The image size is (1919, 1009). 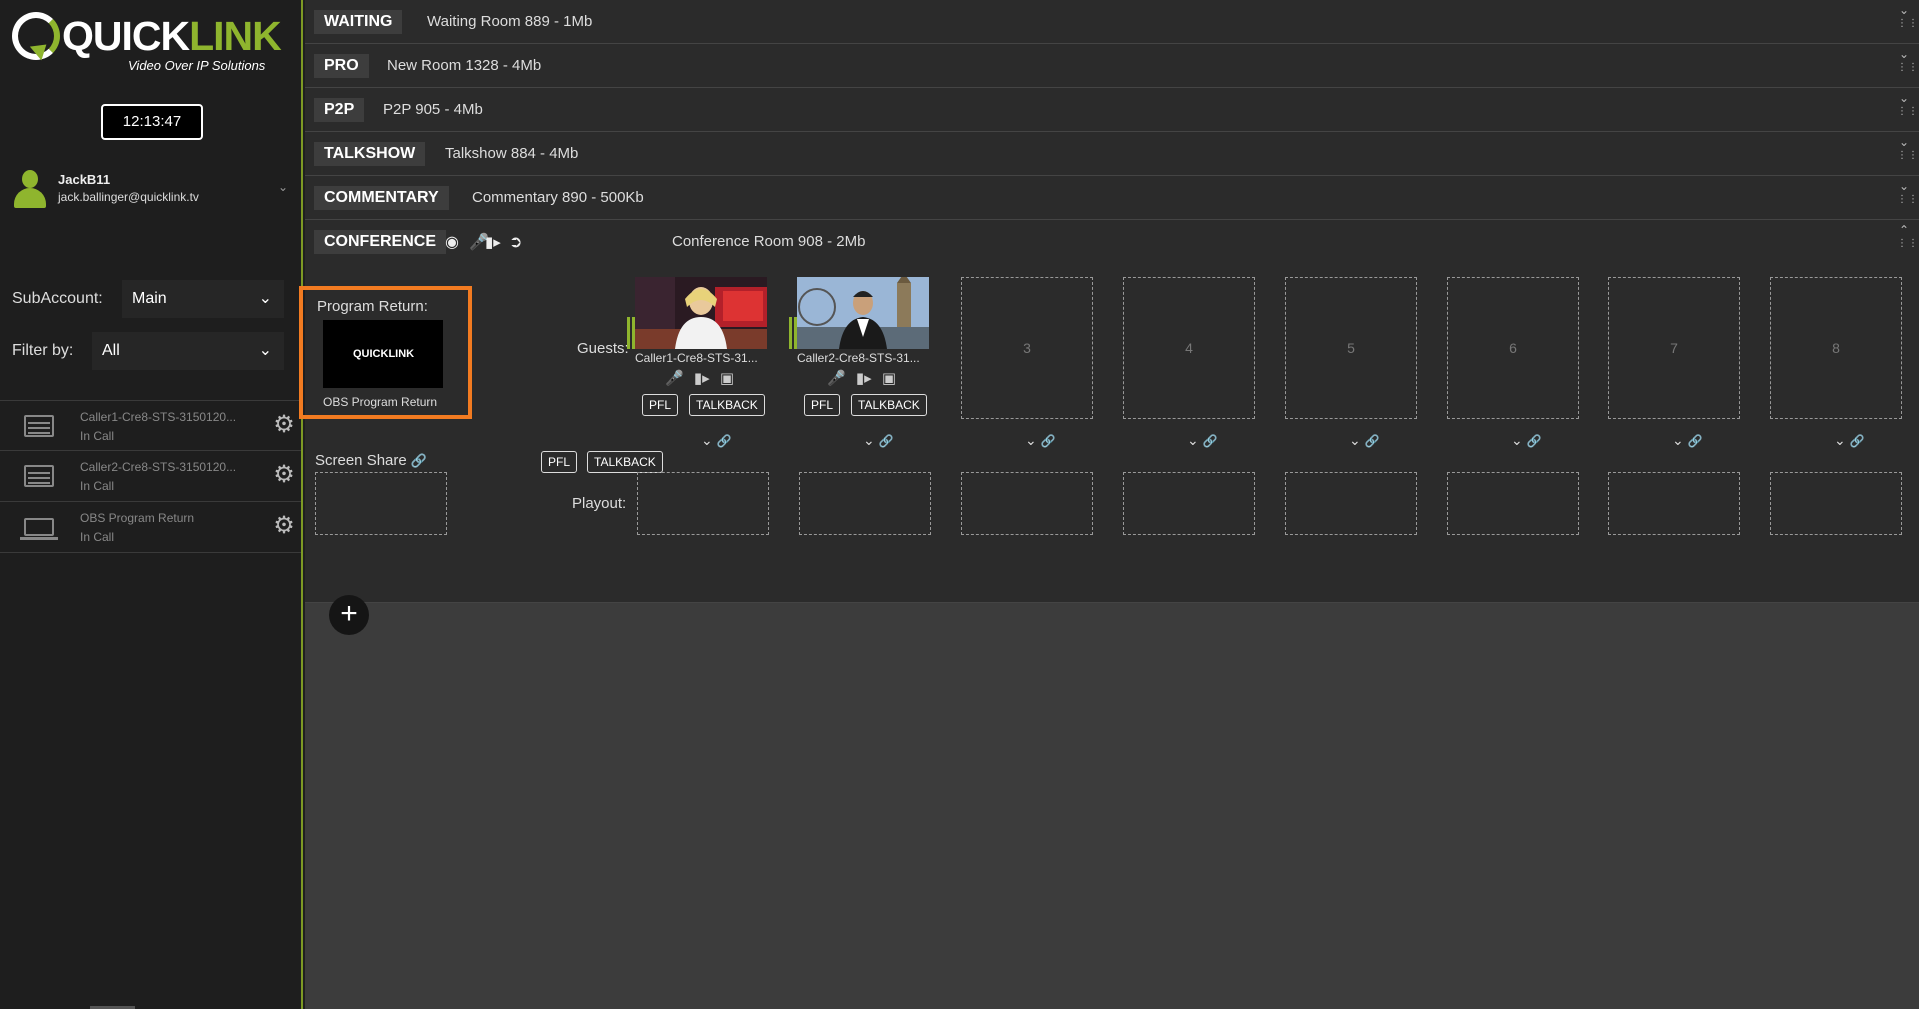 What do you see at coordinates (380, 242) in the screenshot?
I see `room-tag: CONFERENCE` at bounding box center [380, 242].